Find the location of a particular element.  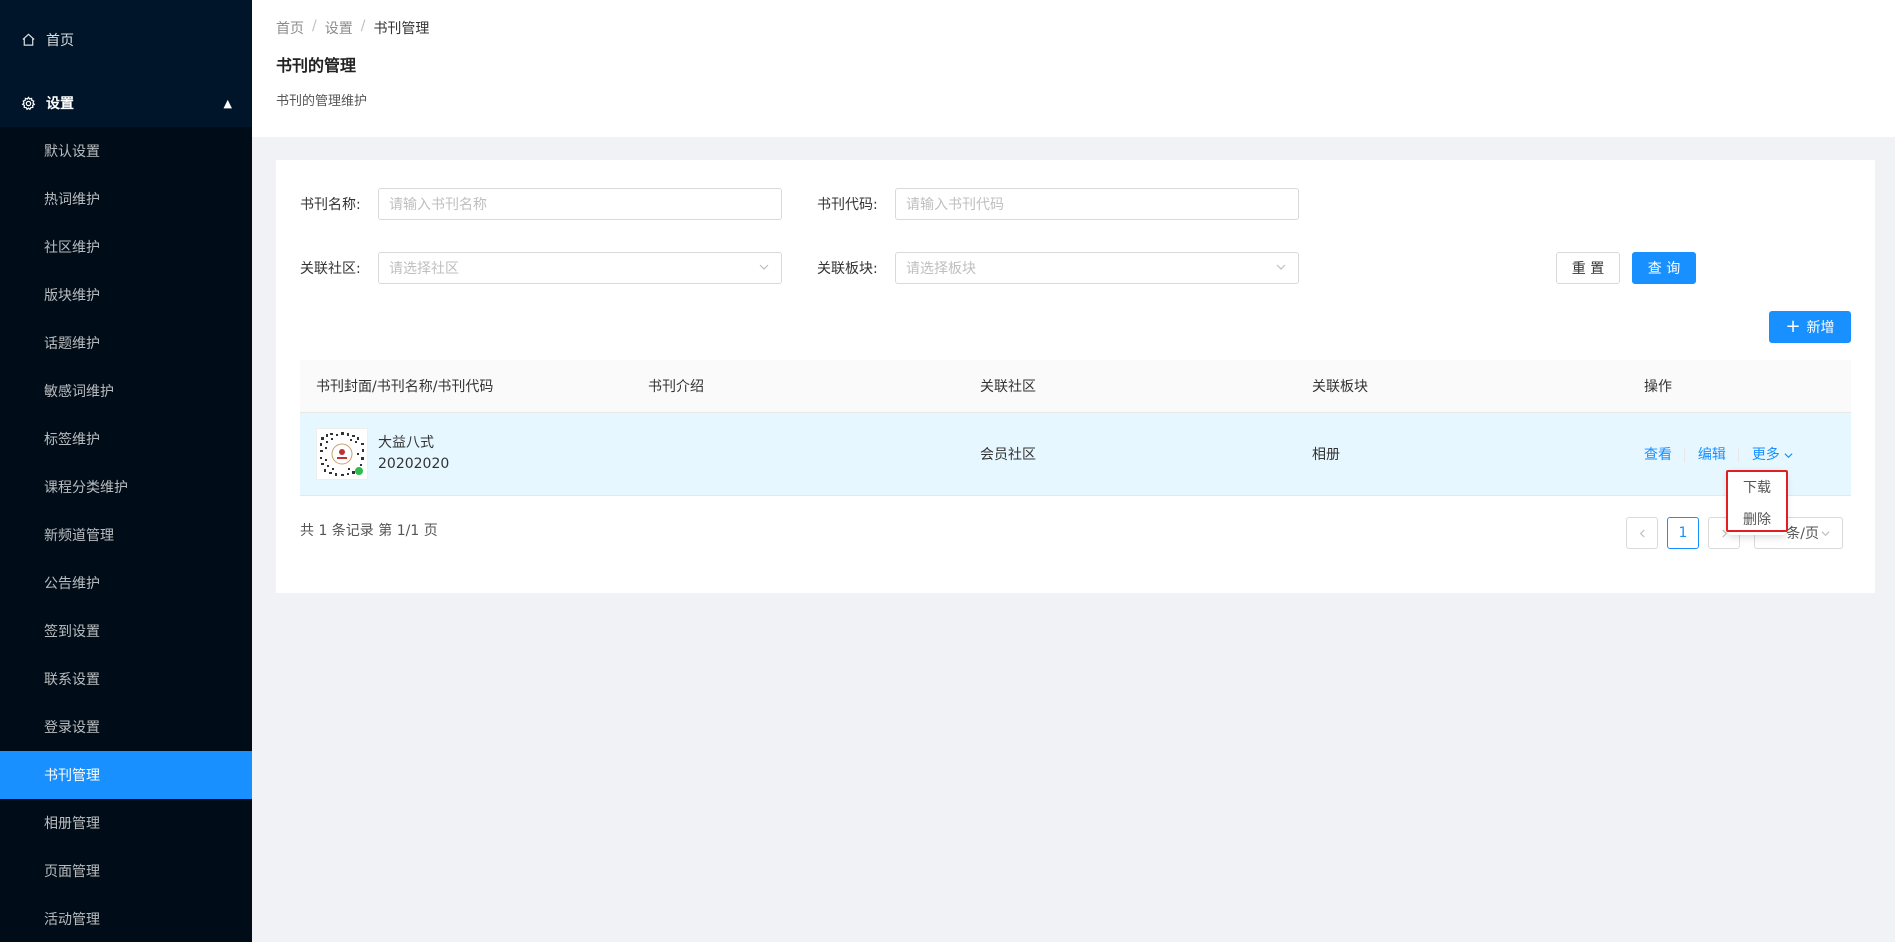

sidebar-group-settings: 设置 ▲ is located at coordinates (126, 103).